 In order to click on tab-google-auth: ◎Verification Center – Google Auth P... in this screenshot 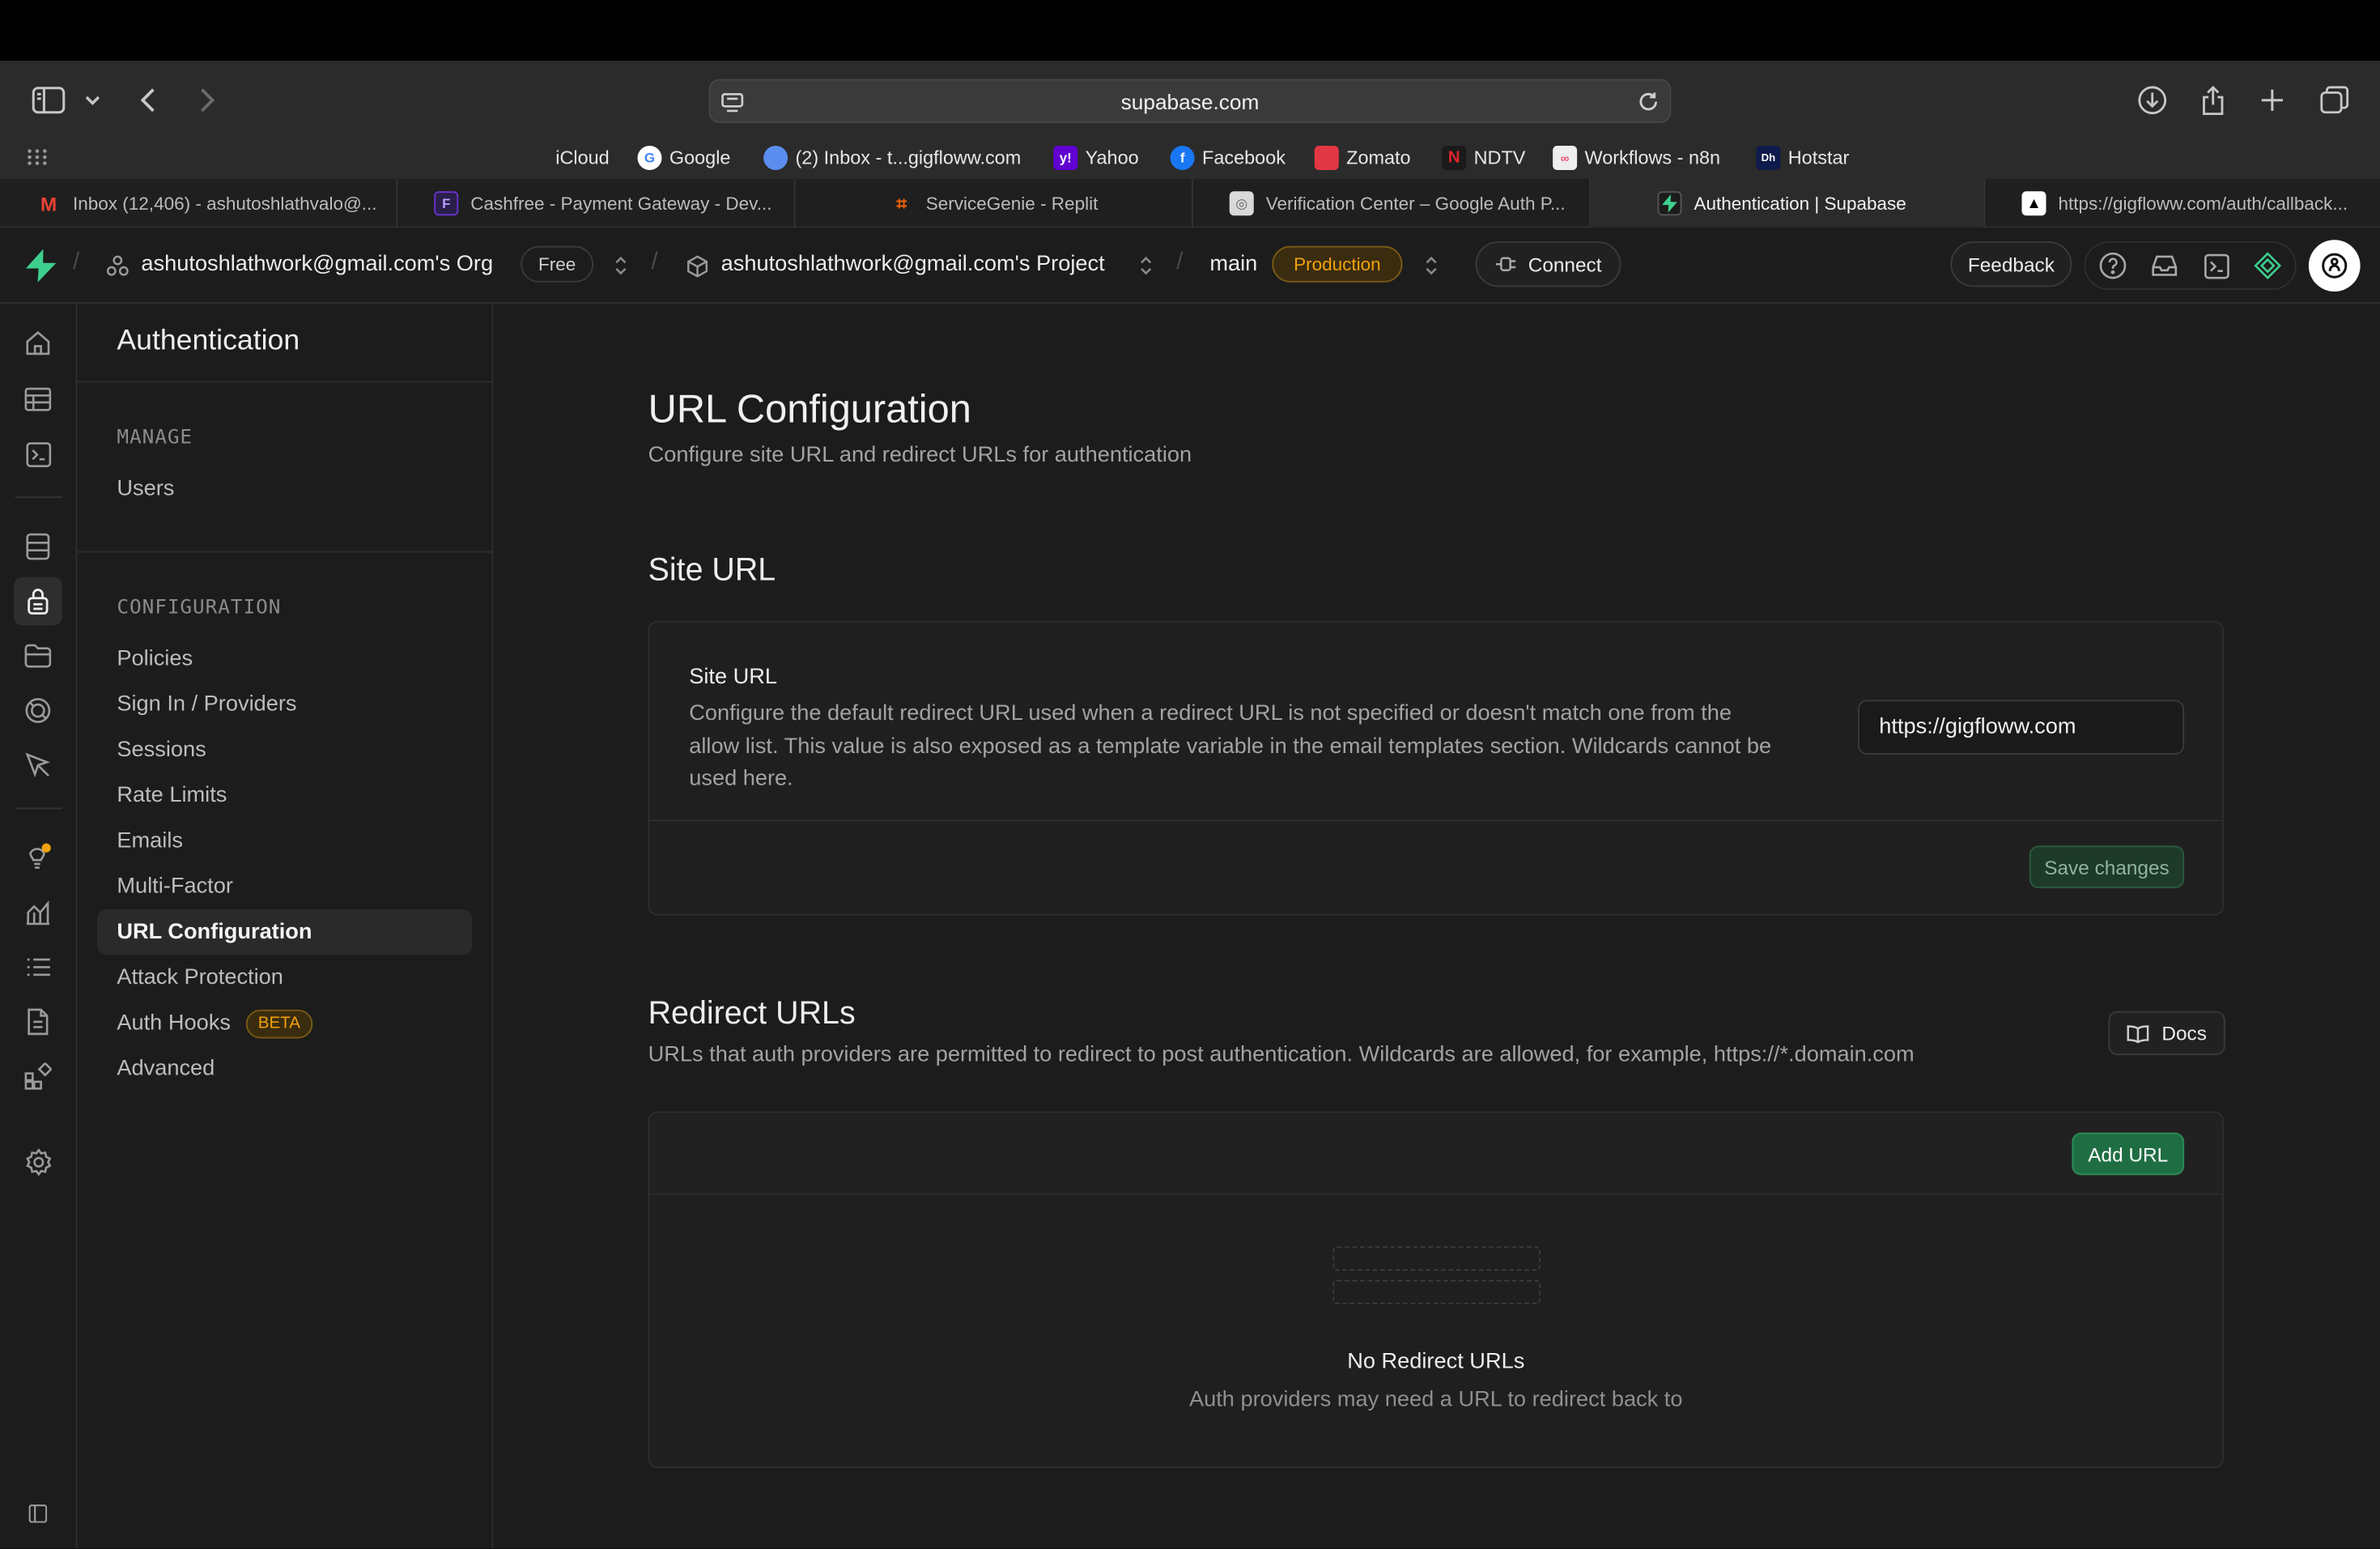, I will do `click(1392, 203)`.